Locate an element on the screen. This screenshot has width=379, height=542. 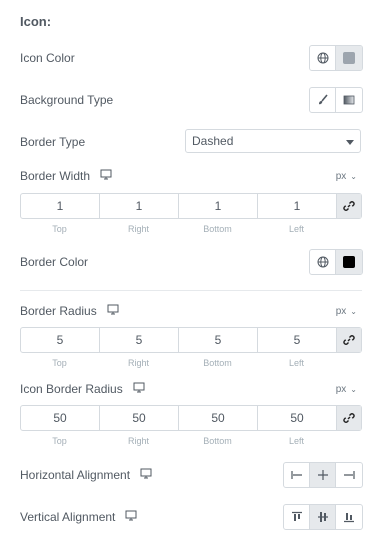
background-type-label-text: Background Type is located at coordinates (67, 100).